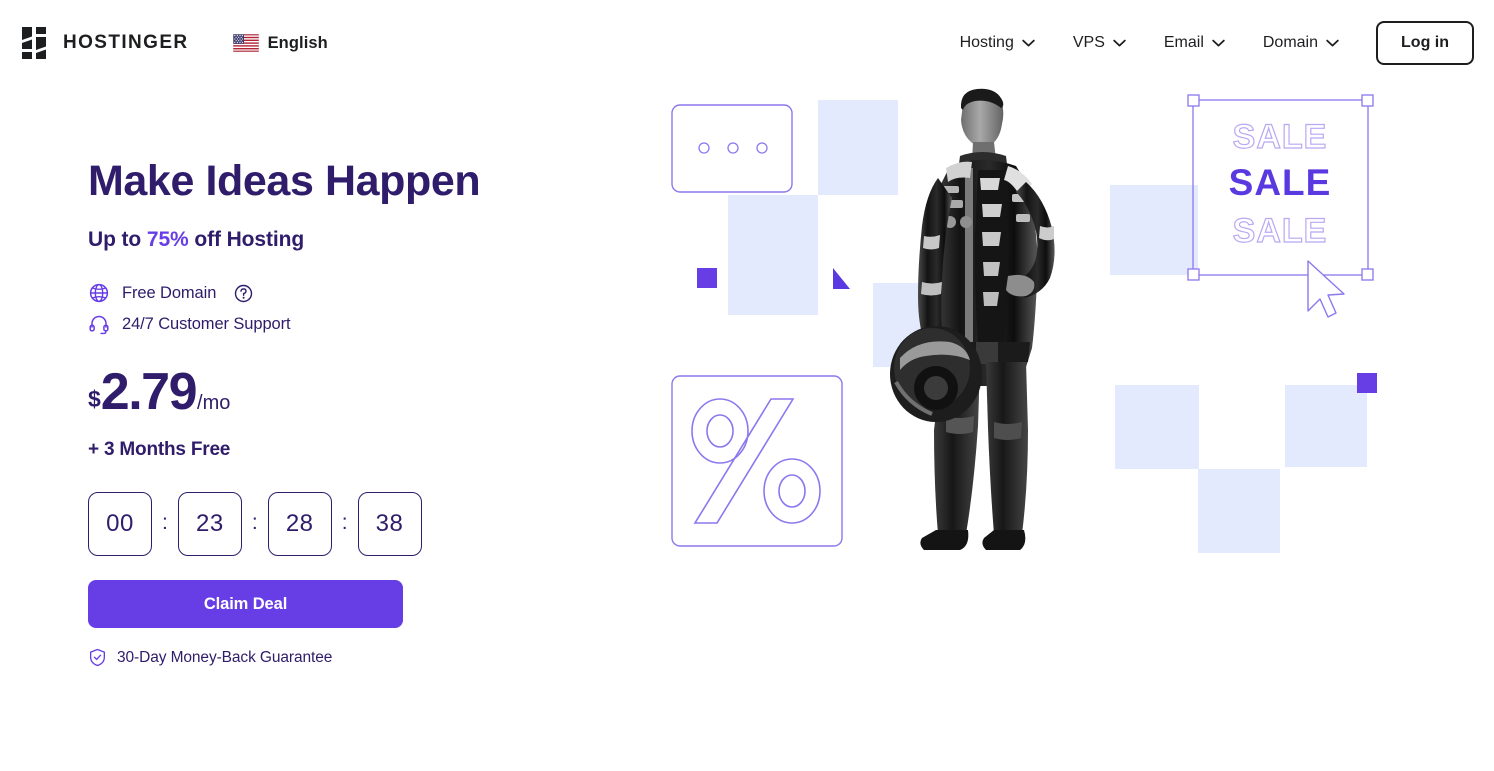  What do you see at coordinates (757, 461) in the screenshot?
I see `percent-graphic` at bounding box center [757, 461].